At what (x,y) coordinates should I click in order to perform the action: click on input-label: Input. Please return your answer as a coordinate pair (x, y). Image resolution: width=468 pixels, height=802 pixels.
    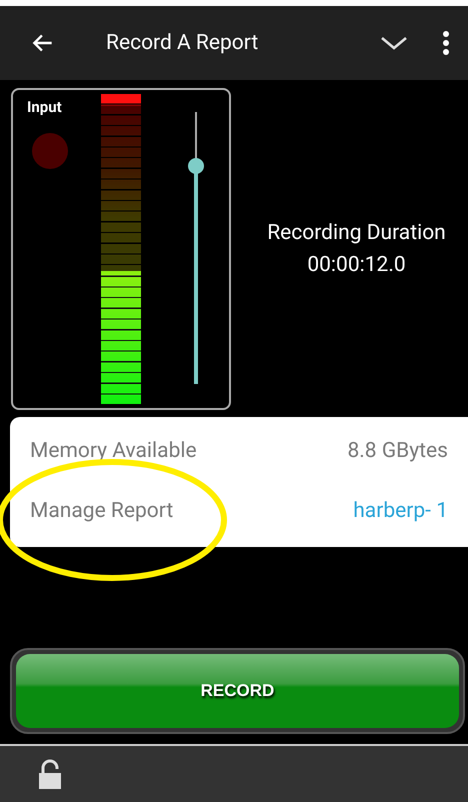
    Looking at the image, I should click on (45, 107).